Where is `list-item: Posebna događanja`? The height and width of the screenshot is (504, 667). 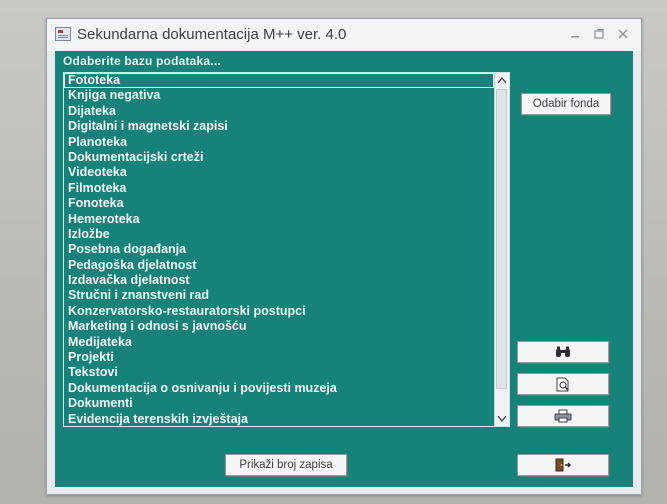 list-item: Posebna događanja is located at coordinates (279, 249).